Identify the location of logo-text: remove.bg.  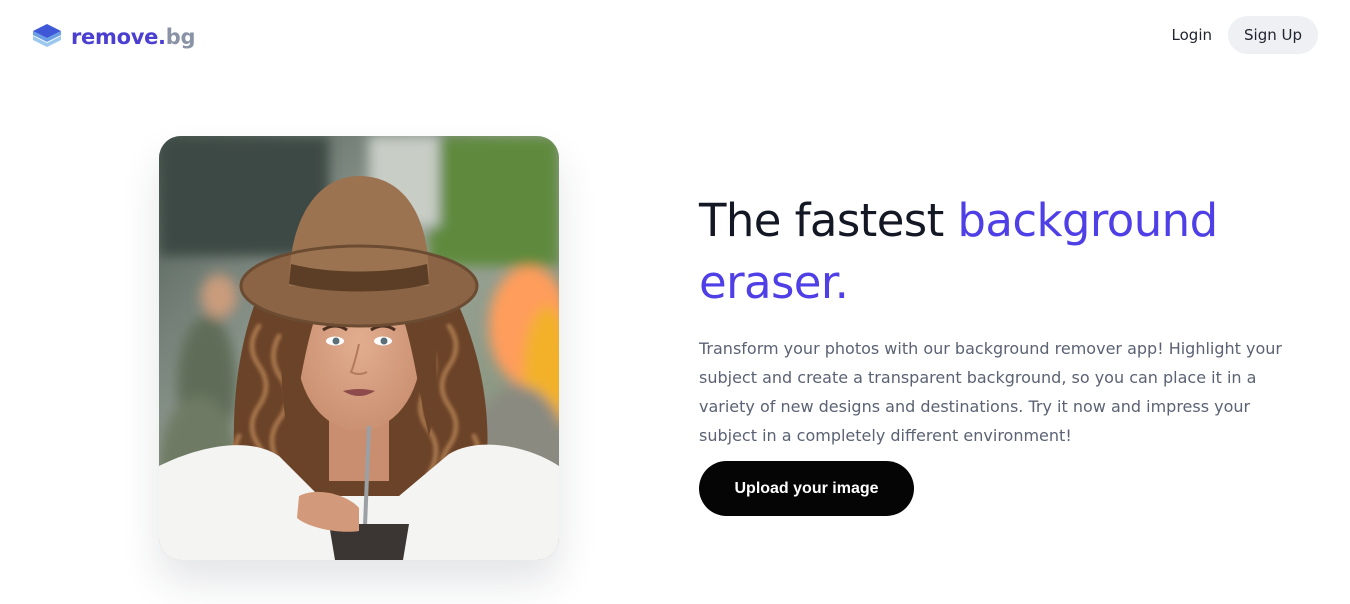
(133, 37).